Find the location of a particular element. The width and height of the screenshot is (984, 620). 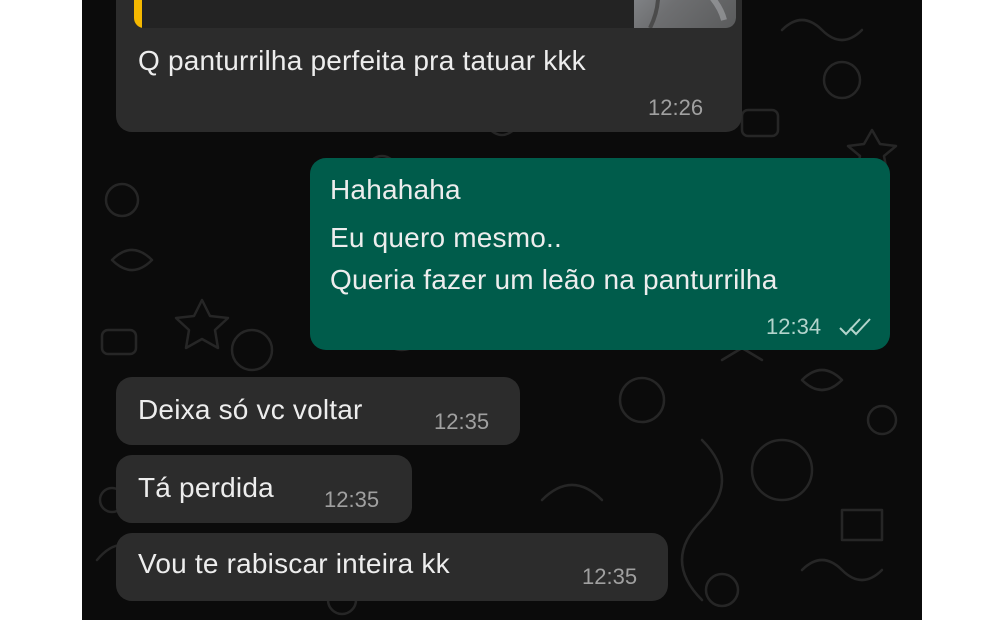

quote-accent-bar is located at coordinates (138, 14).